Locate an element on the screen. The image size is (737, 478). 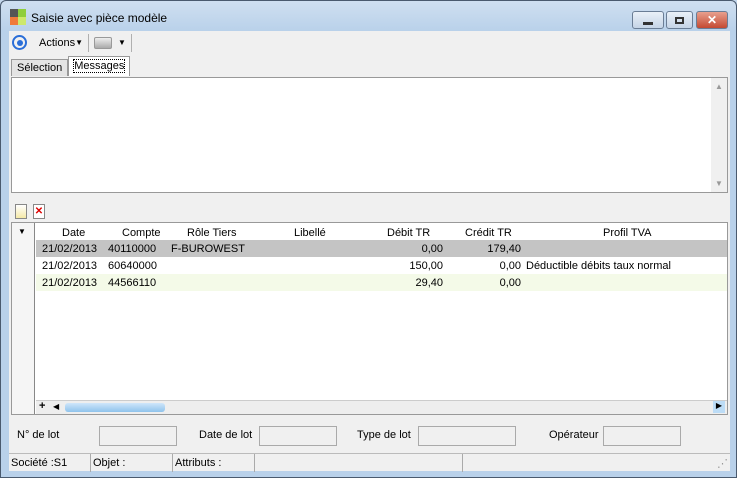
tab-selection: Sélection is located at coordinates (40, 67).